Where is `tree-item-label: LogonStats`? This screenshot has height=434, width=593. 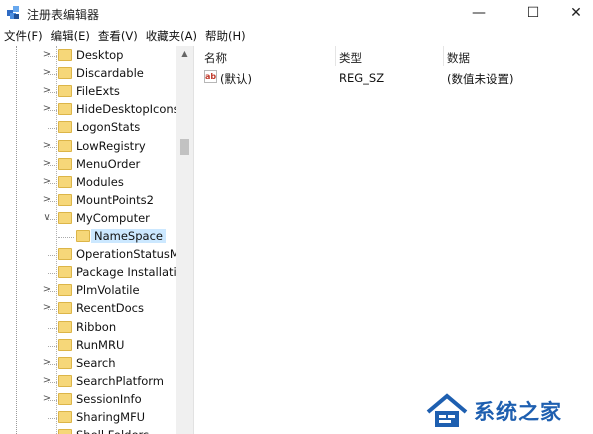 tree-item-label: LogonStats is located at coordinates (108, 127).